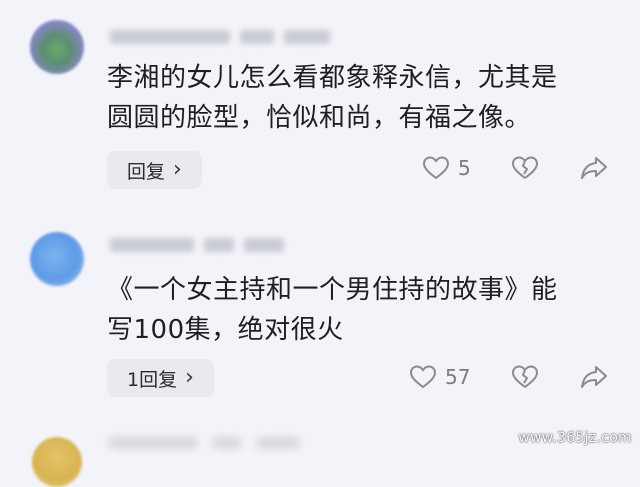 The image size is (640, 487). I want to click on comment-text-line: 李湘的女儿怎么看都象释永信，尤其是, so click(332, 78).